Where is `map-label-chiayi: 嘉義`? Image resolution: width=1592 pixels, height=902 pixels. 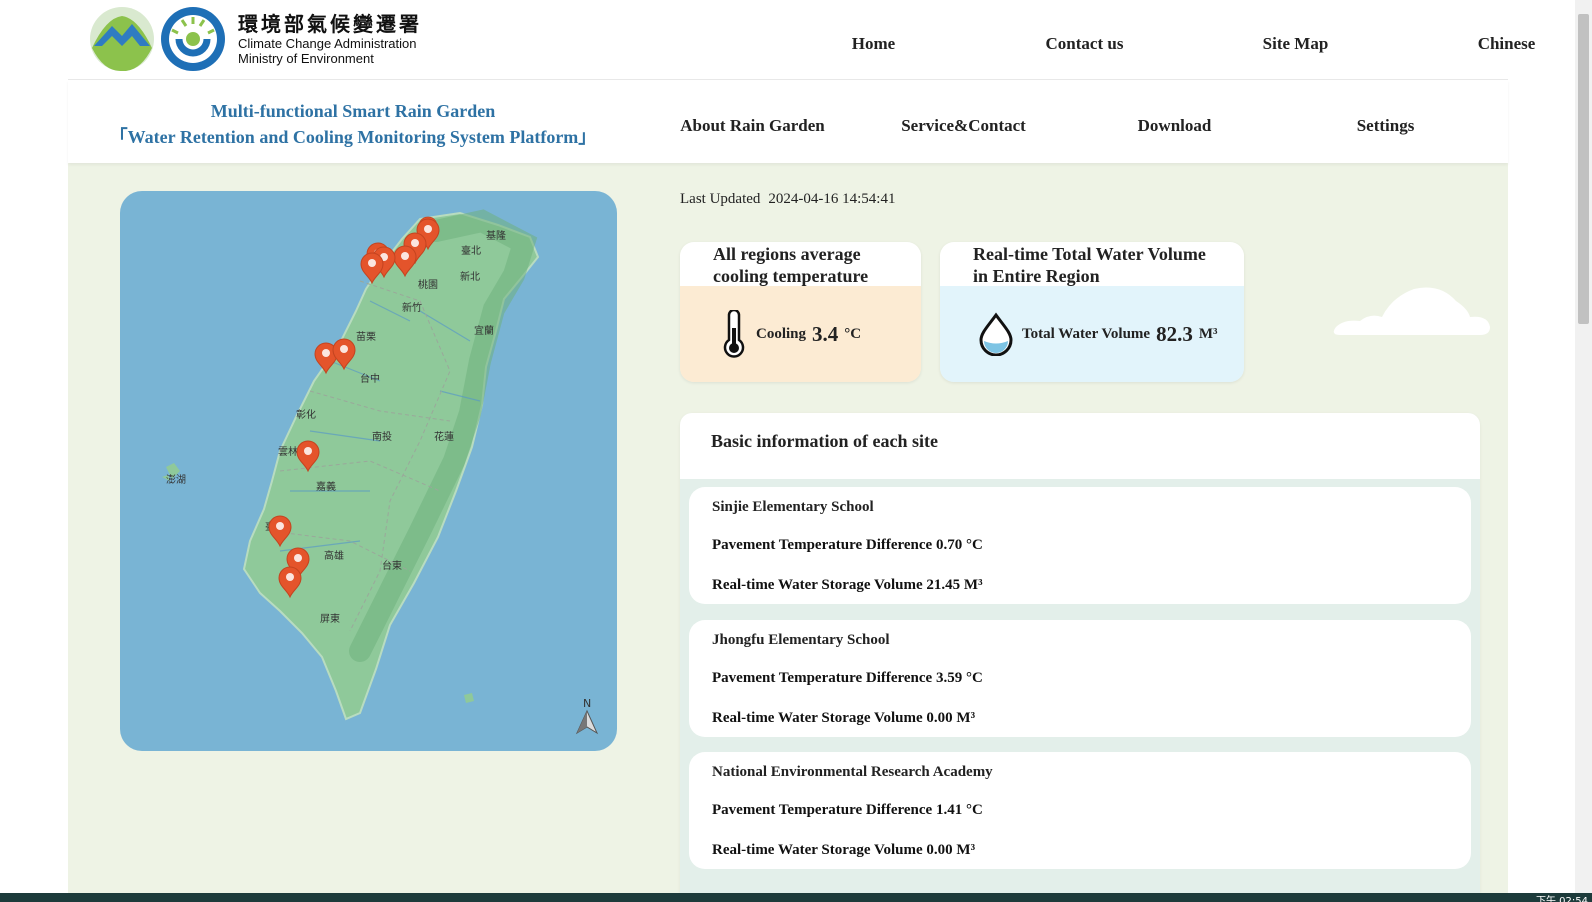 map-label-chiayi: 嘉義 is located at coordinates (326, 486).